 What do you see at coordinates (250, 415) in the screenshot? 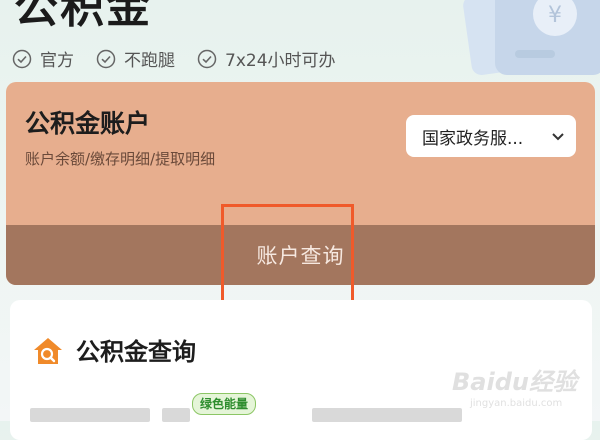
I see `truncated-text-row` at bounding box center [250, 415].